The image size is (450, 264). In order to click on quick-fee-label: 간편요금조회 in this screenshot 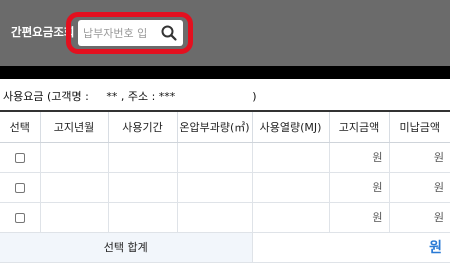, I will do `click(43, 32)`.